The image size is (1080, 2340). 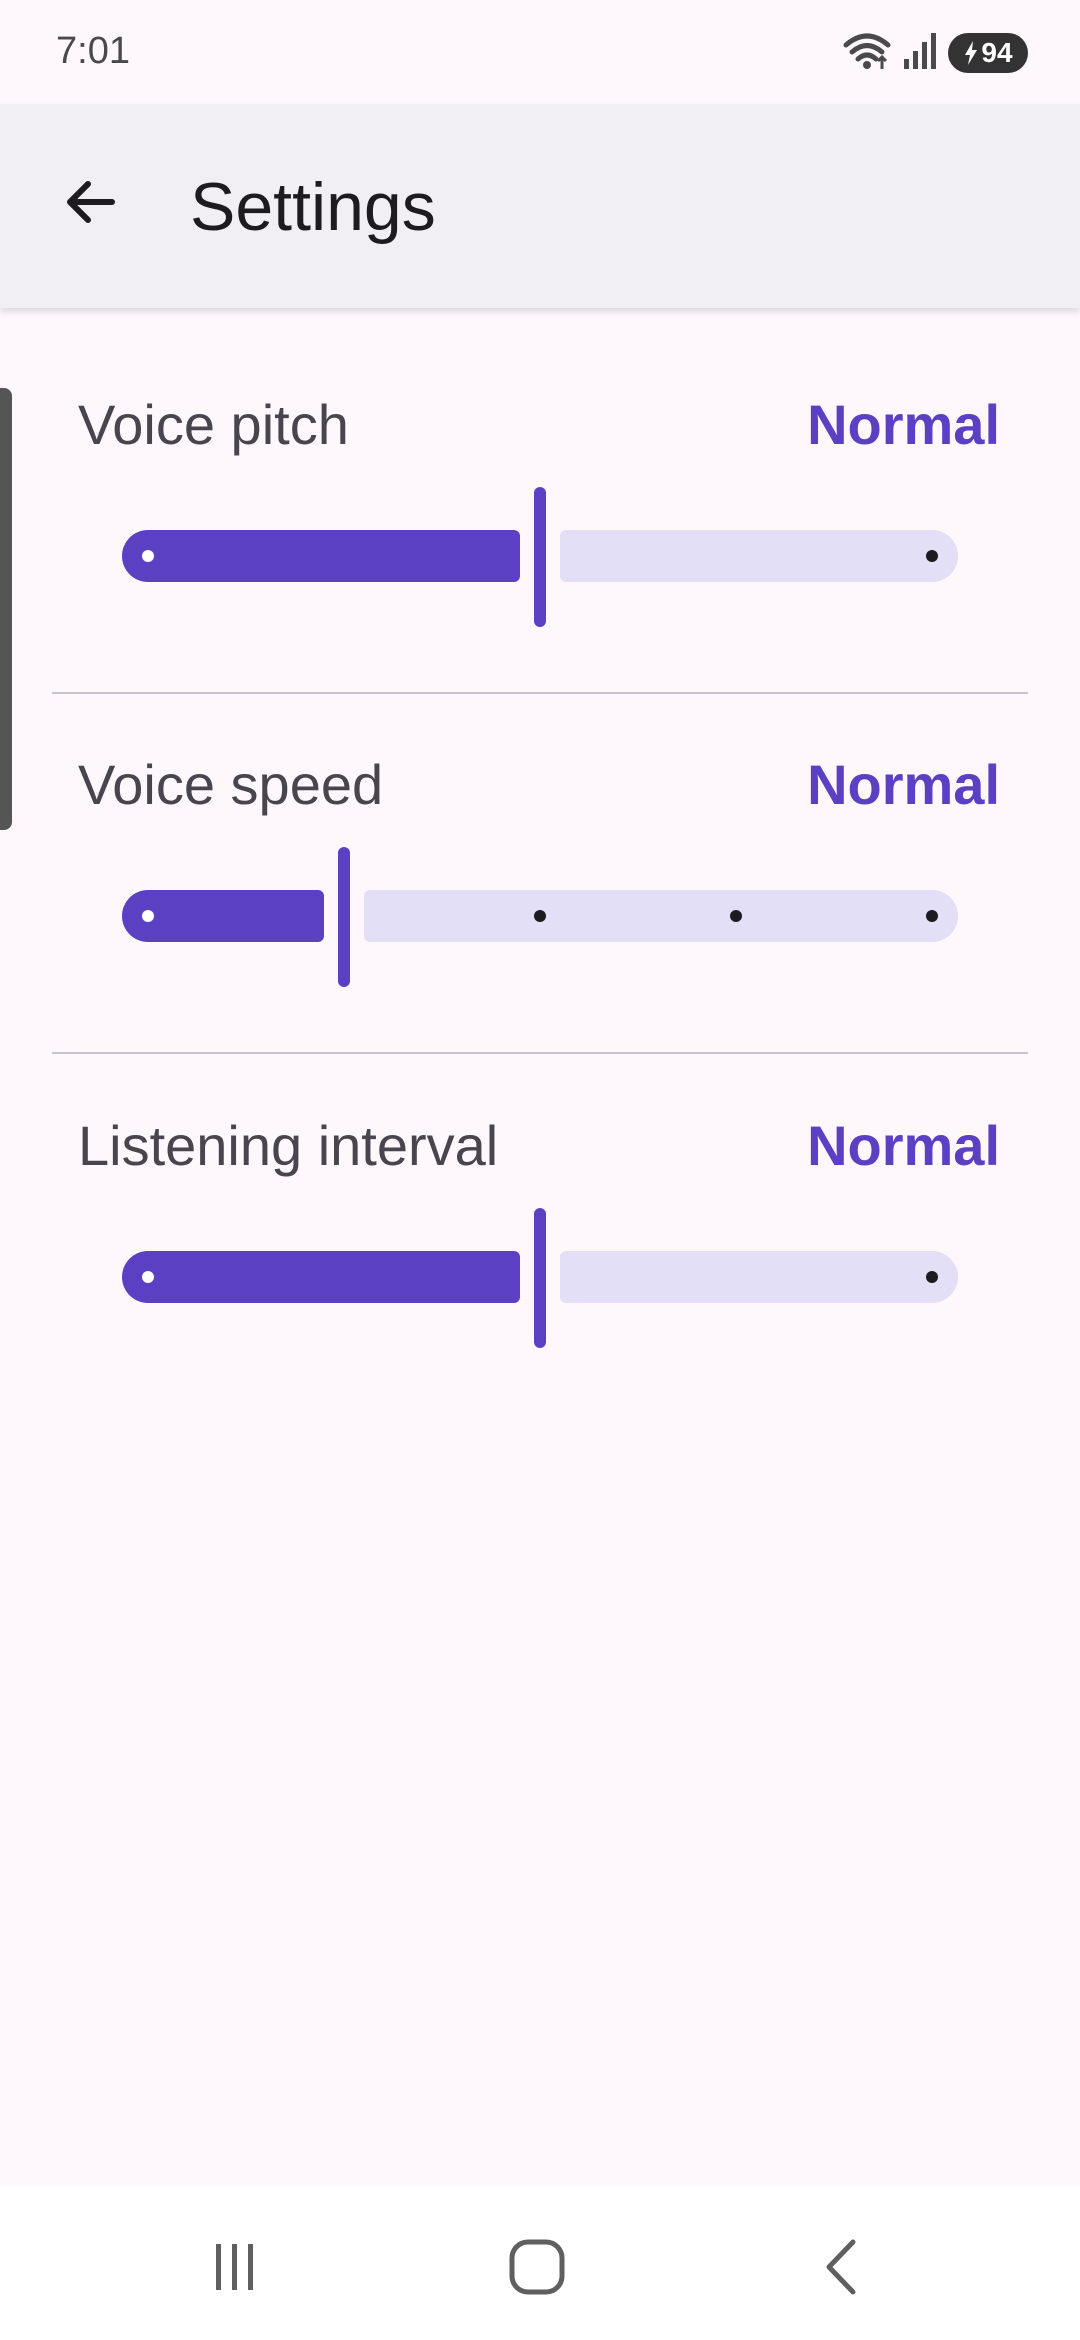 I want to click on recent-apps-button, so click(x=235, y=2267).